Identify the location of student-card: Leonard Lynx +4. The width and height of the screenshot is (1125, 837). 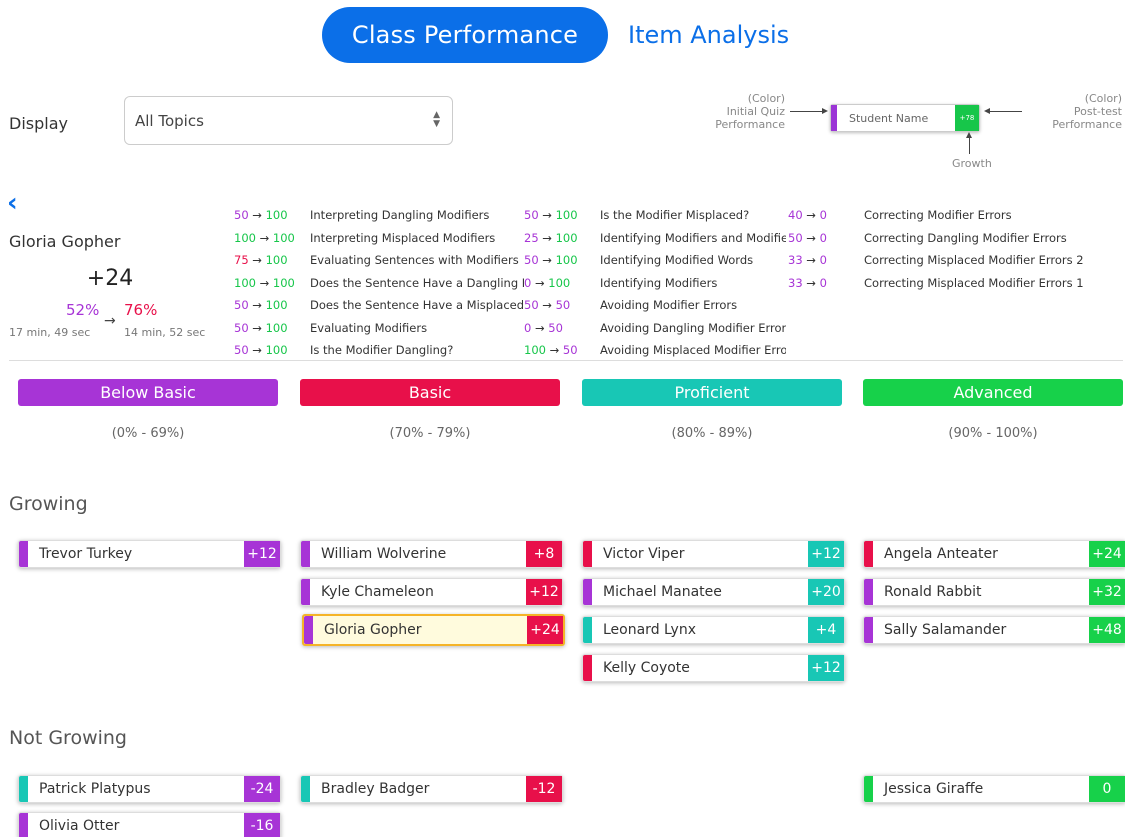
(713, 630).